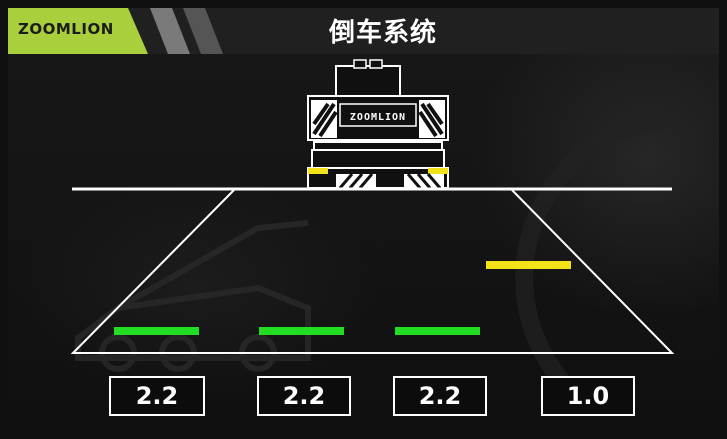  I want to click on vehicle-bumper, so click(378, 159).